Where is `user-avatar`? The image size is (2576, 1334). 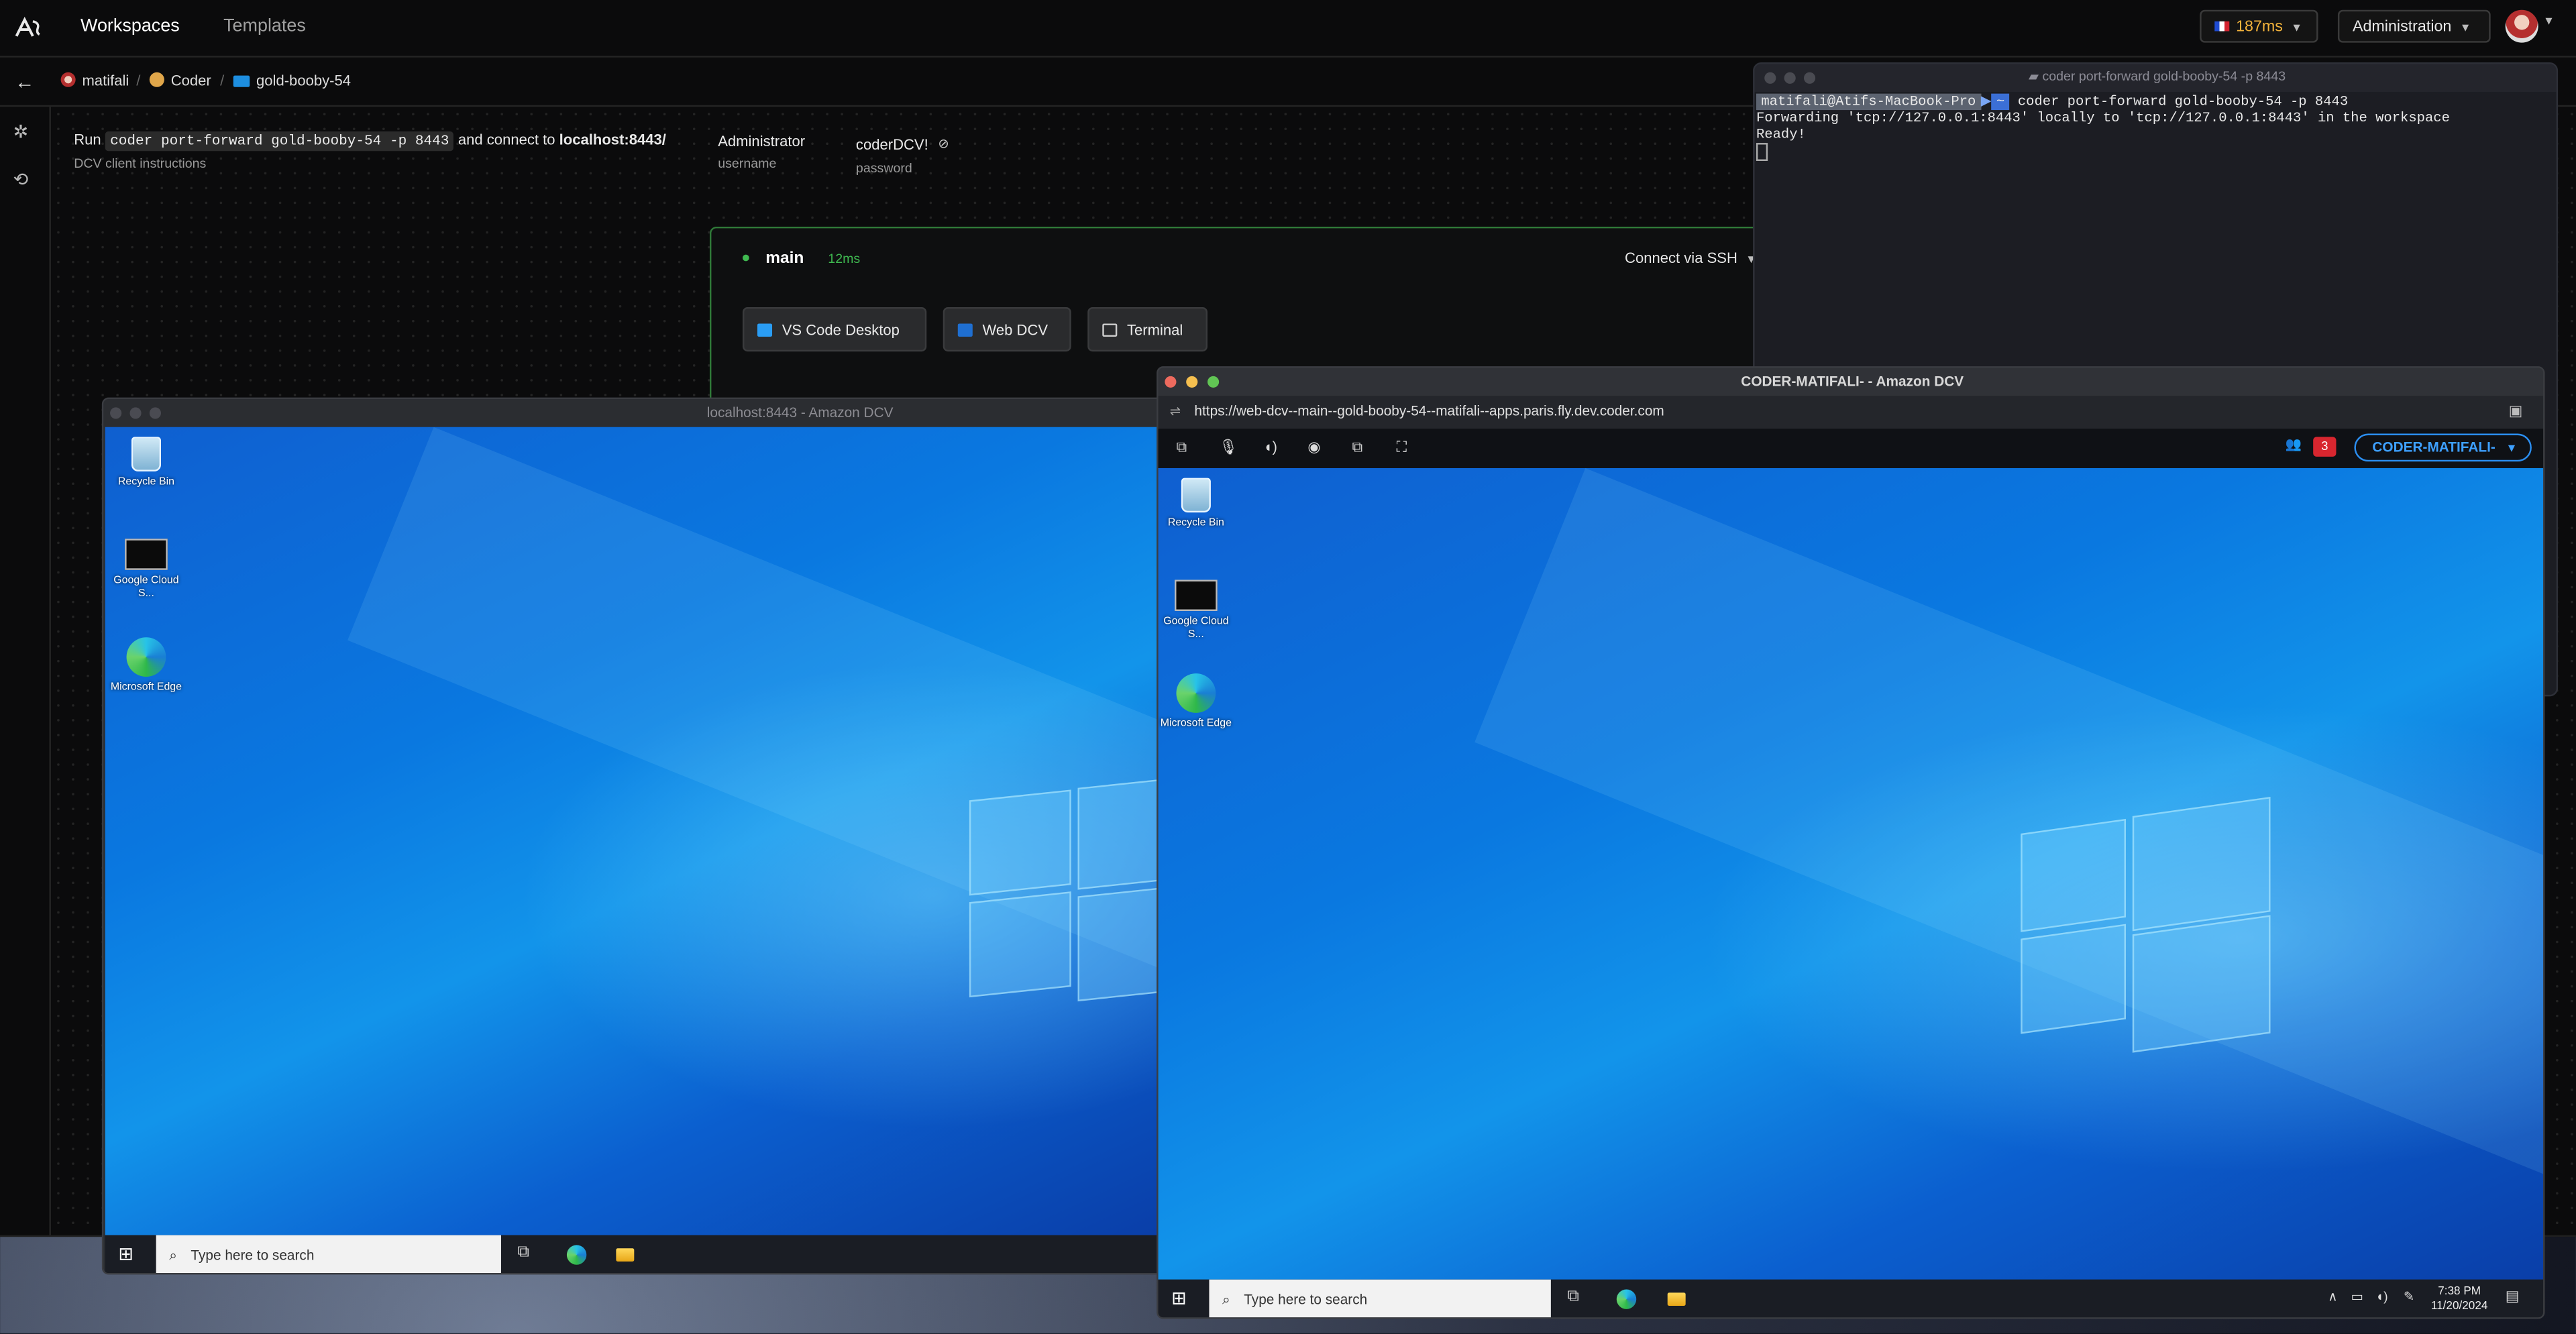 user-avatar is located at coordinates (2521, 26).